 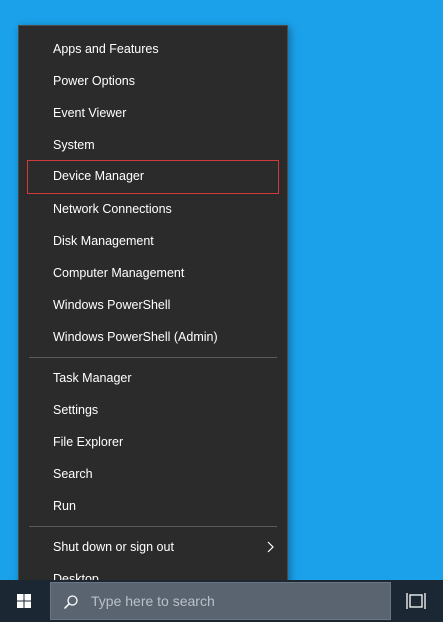 I want to click on windows-logo-icon, so click(x=24, y=601).